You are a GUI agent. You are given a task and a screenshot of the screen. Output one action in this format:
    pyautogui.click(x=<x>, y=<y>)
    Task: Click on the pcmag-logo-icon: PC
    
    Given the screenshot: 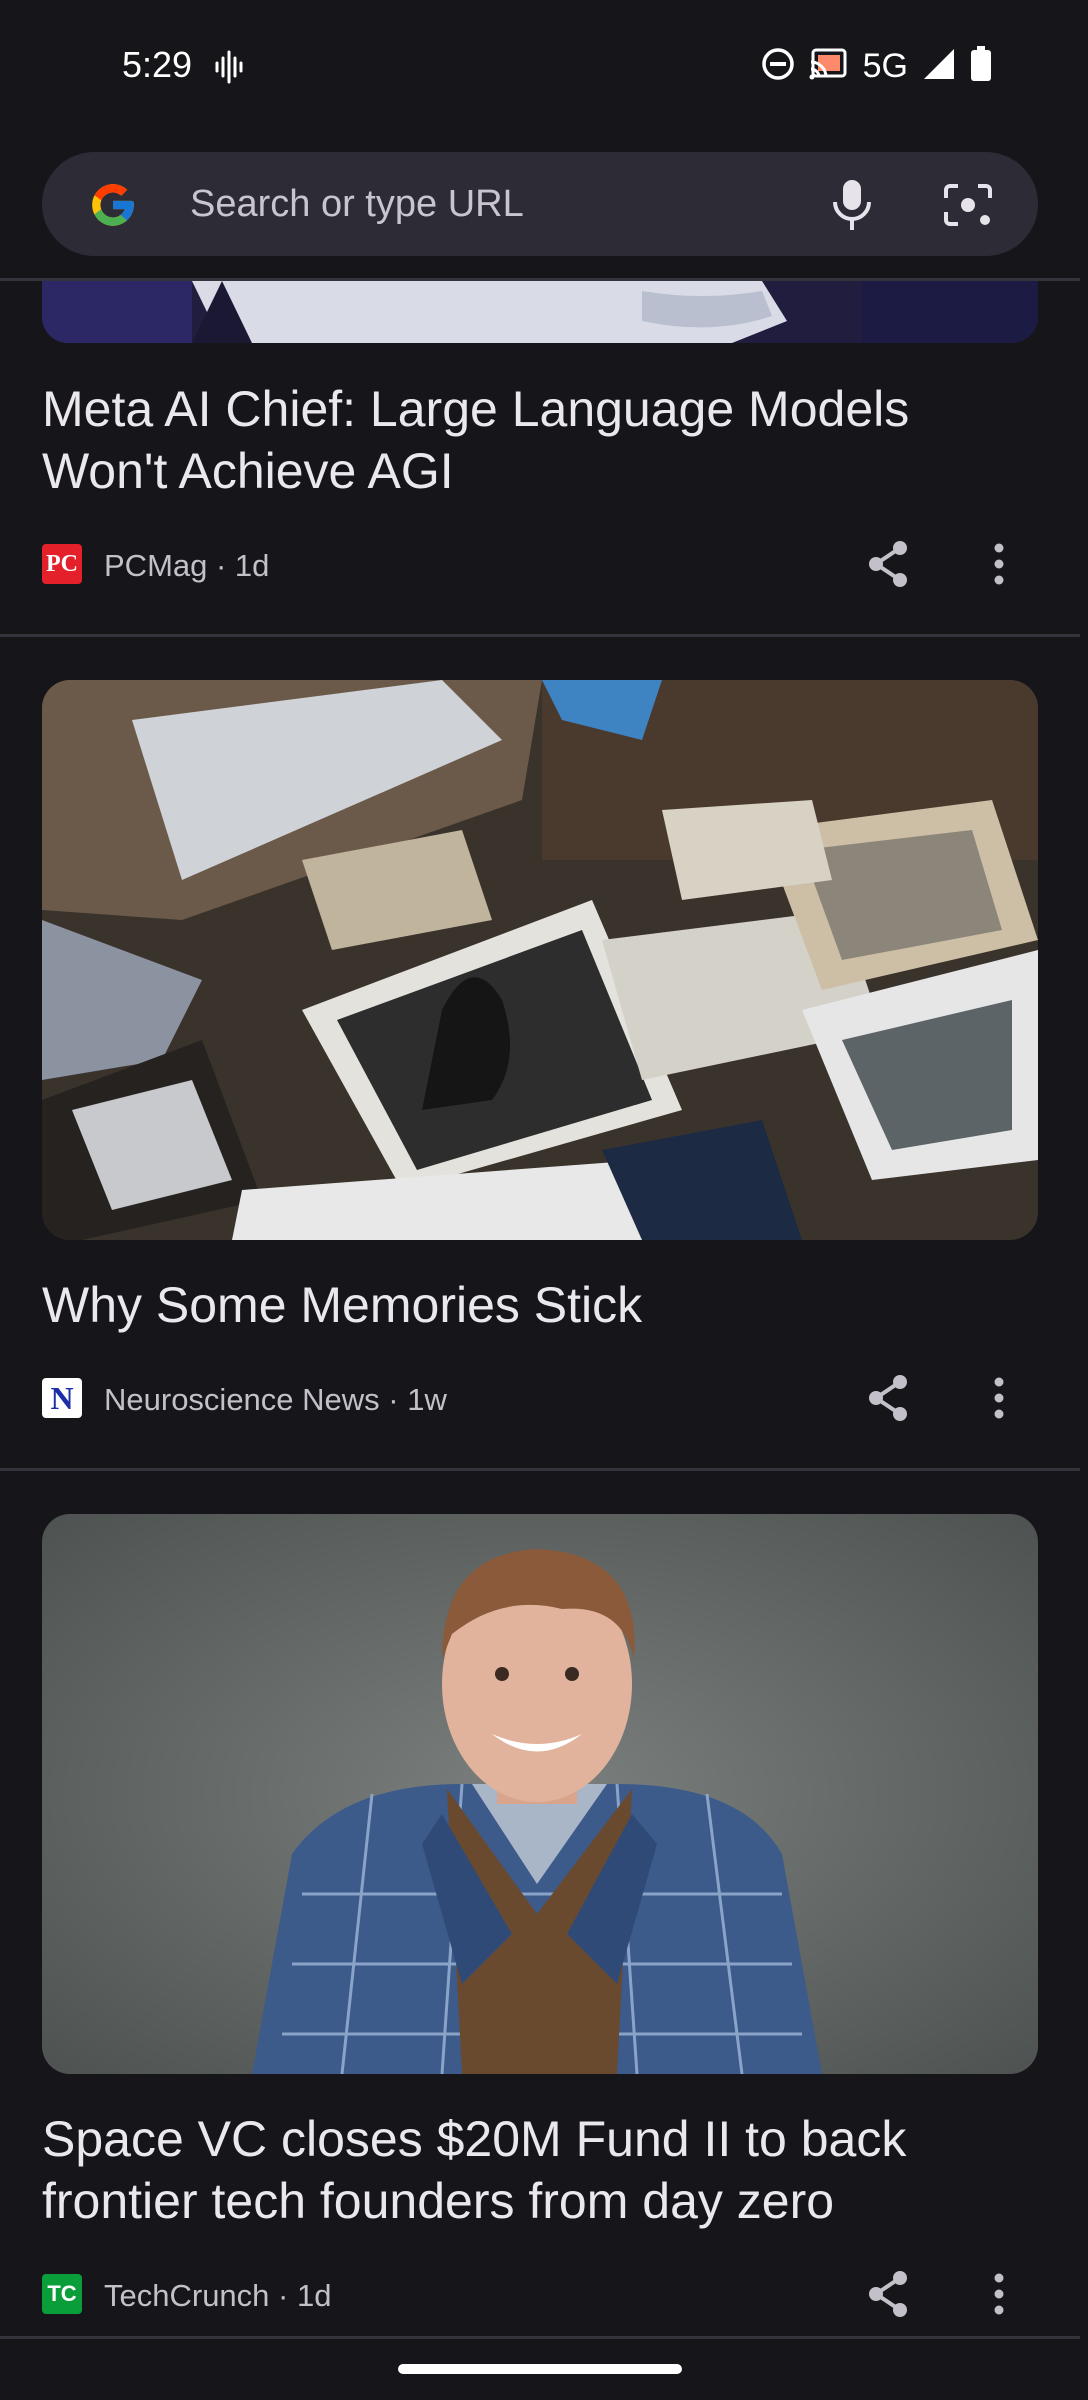 What is the action you would take?
    pyautogui.click(x=62, y=564)
    